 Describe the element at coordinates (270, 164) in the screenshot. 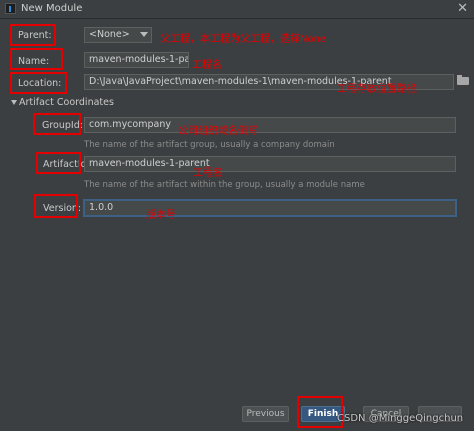

I see `artifactid-field: maven-modules-1-parent` at that location.